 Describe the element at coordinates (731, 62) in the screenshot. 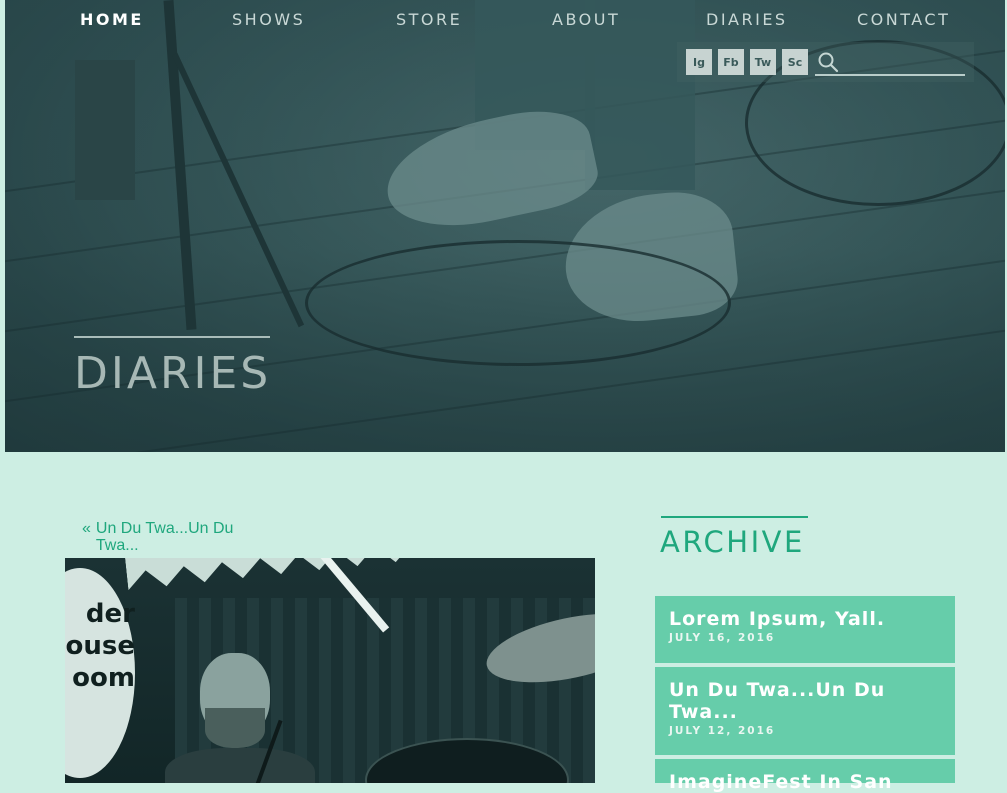

I see `facebook-icon: Fb` at that location.